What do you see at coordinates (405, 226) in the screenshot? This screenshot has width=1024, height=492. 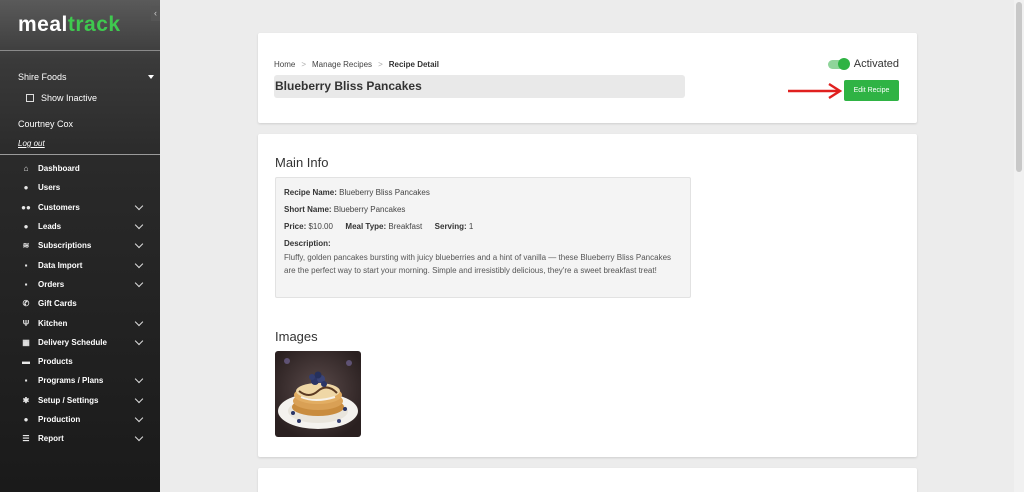 I see `meal-type-value: Breakfast` at bounding box center [405, 226].